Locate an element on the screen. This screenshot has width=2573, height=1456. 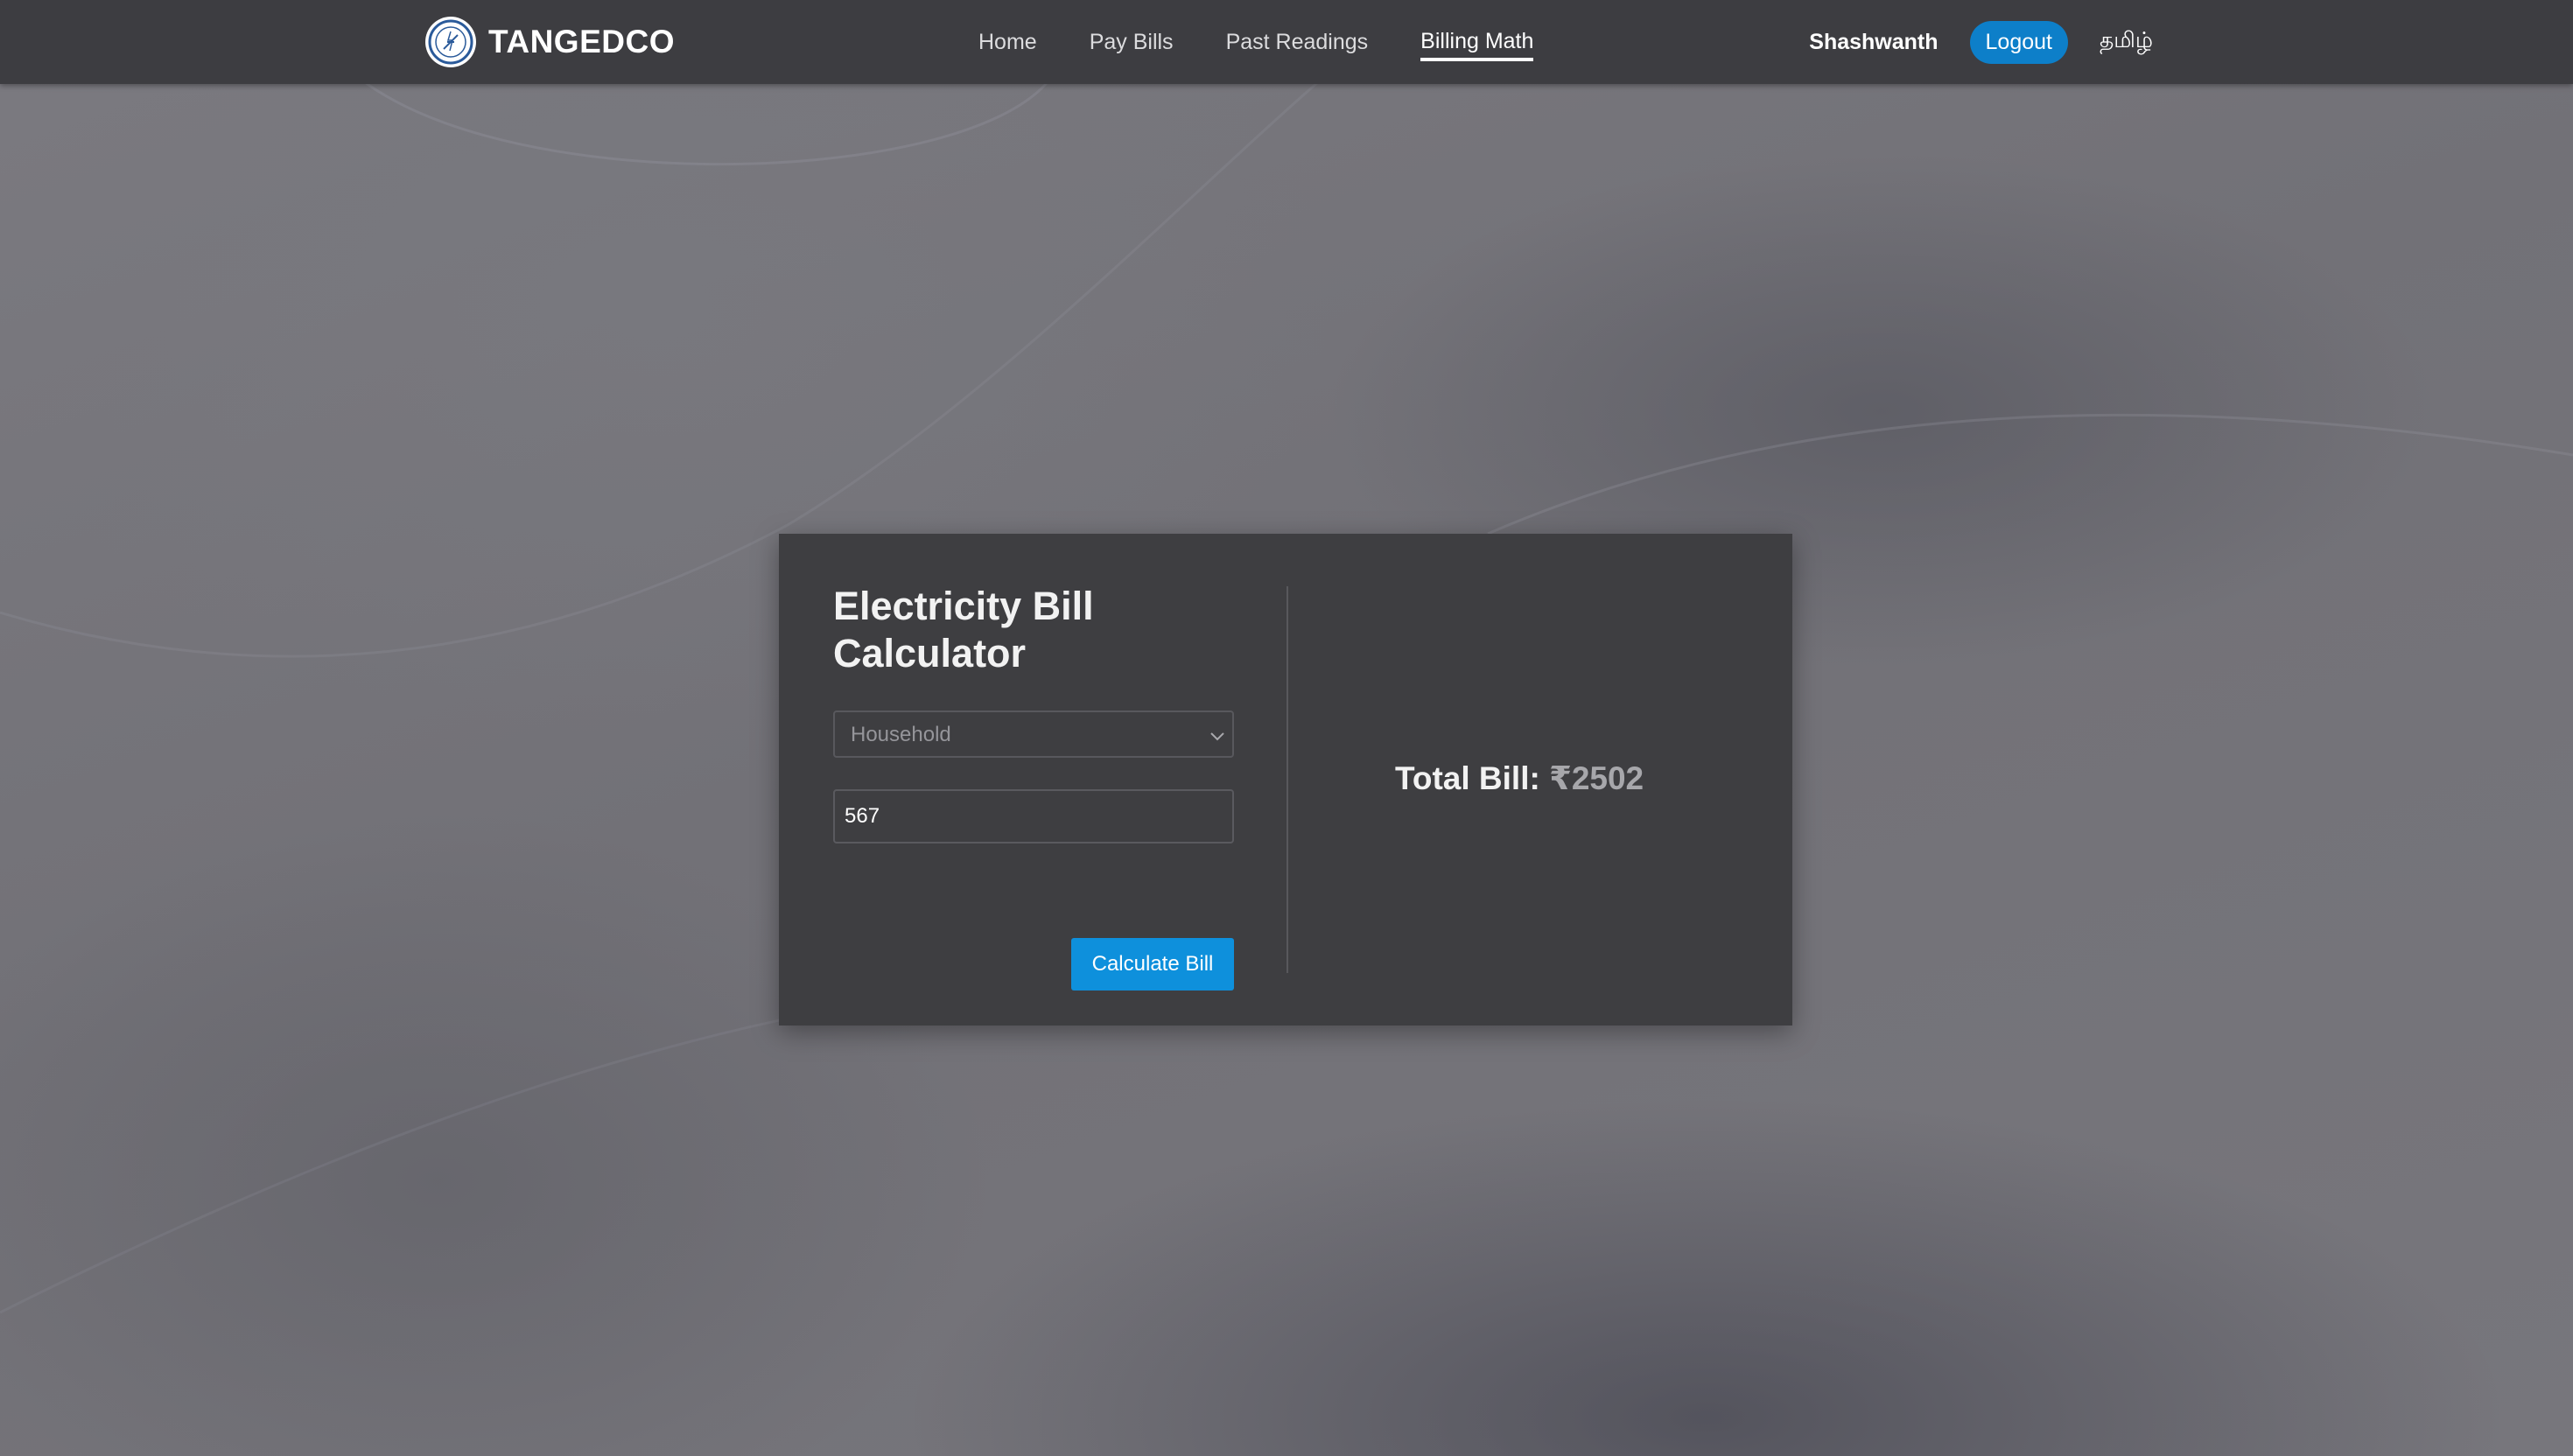
units-input is located at coordinates (1033, 816).